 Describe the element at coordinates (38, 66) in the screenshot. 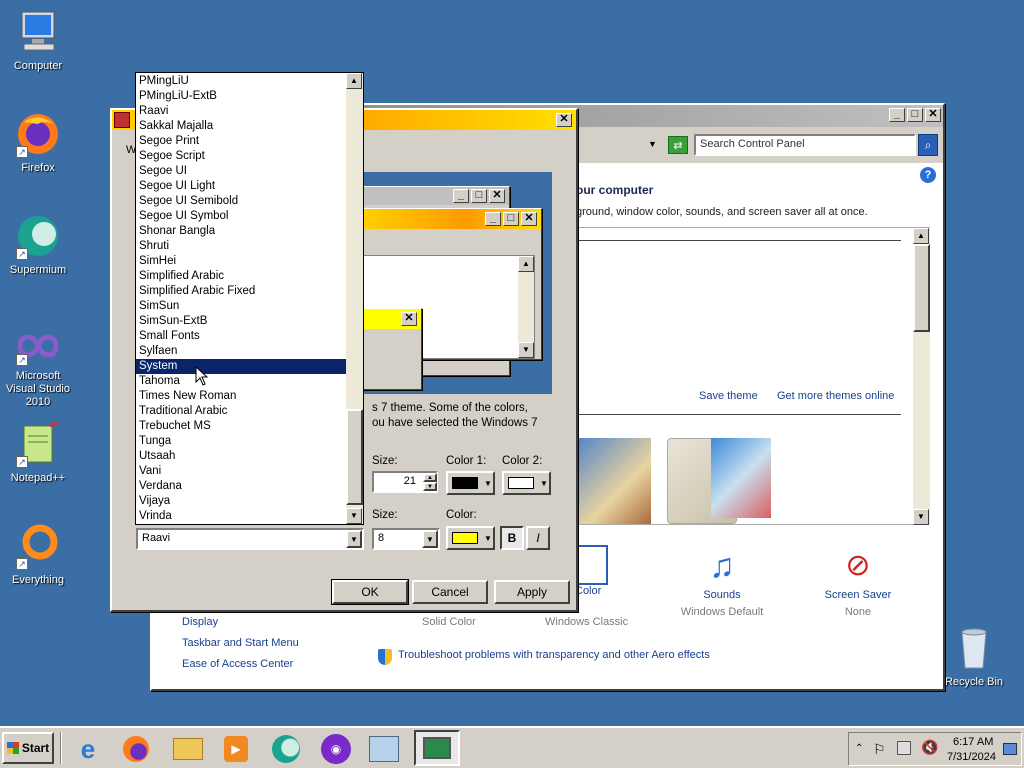

I see `desktop-icon-label: Computer` at that location.